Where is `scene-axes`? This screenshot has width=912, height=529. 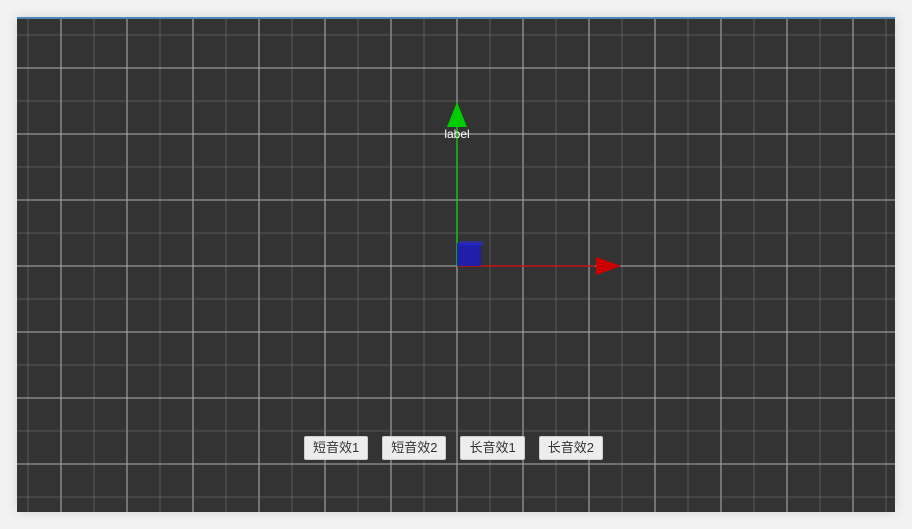 scene-axes is located at coordinates (534, 188).